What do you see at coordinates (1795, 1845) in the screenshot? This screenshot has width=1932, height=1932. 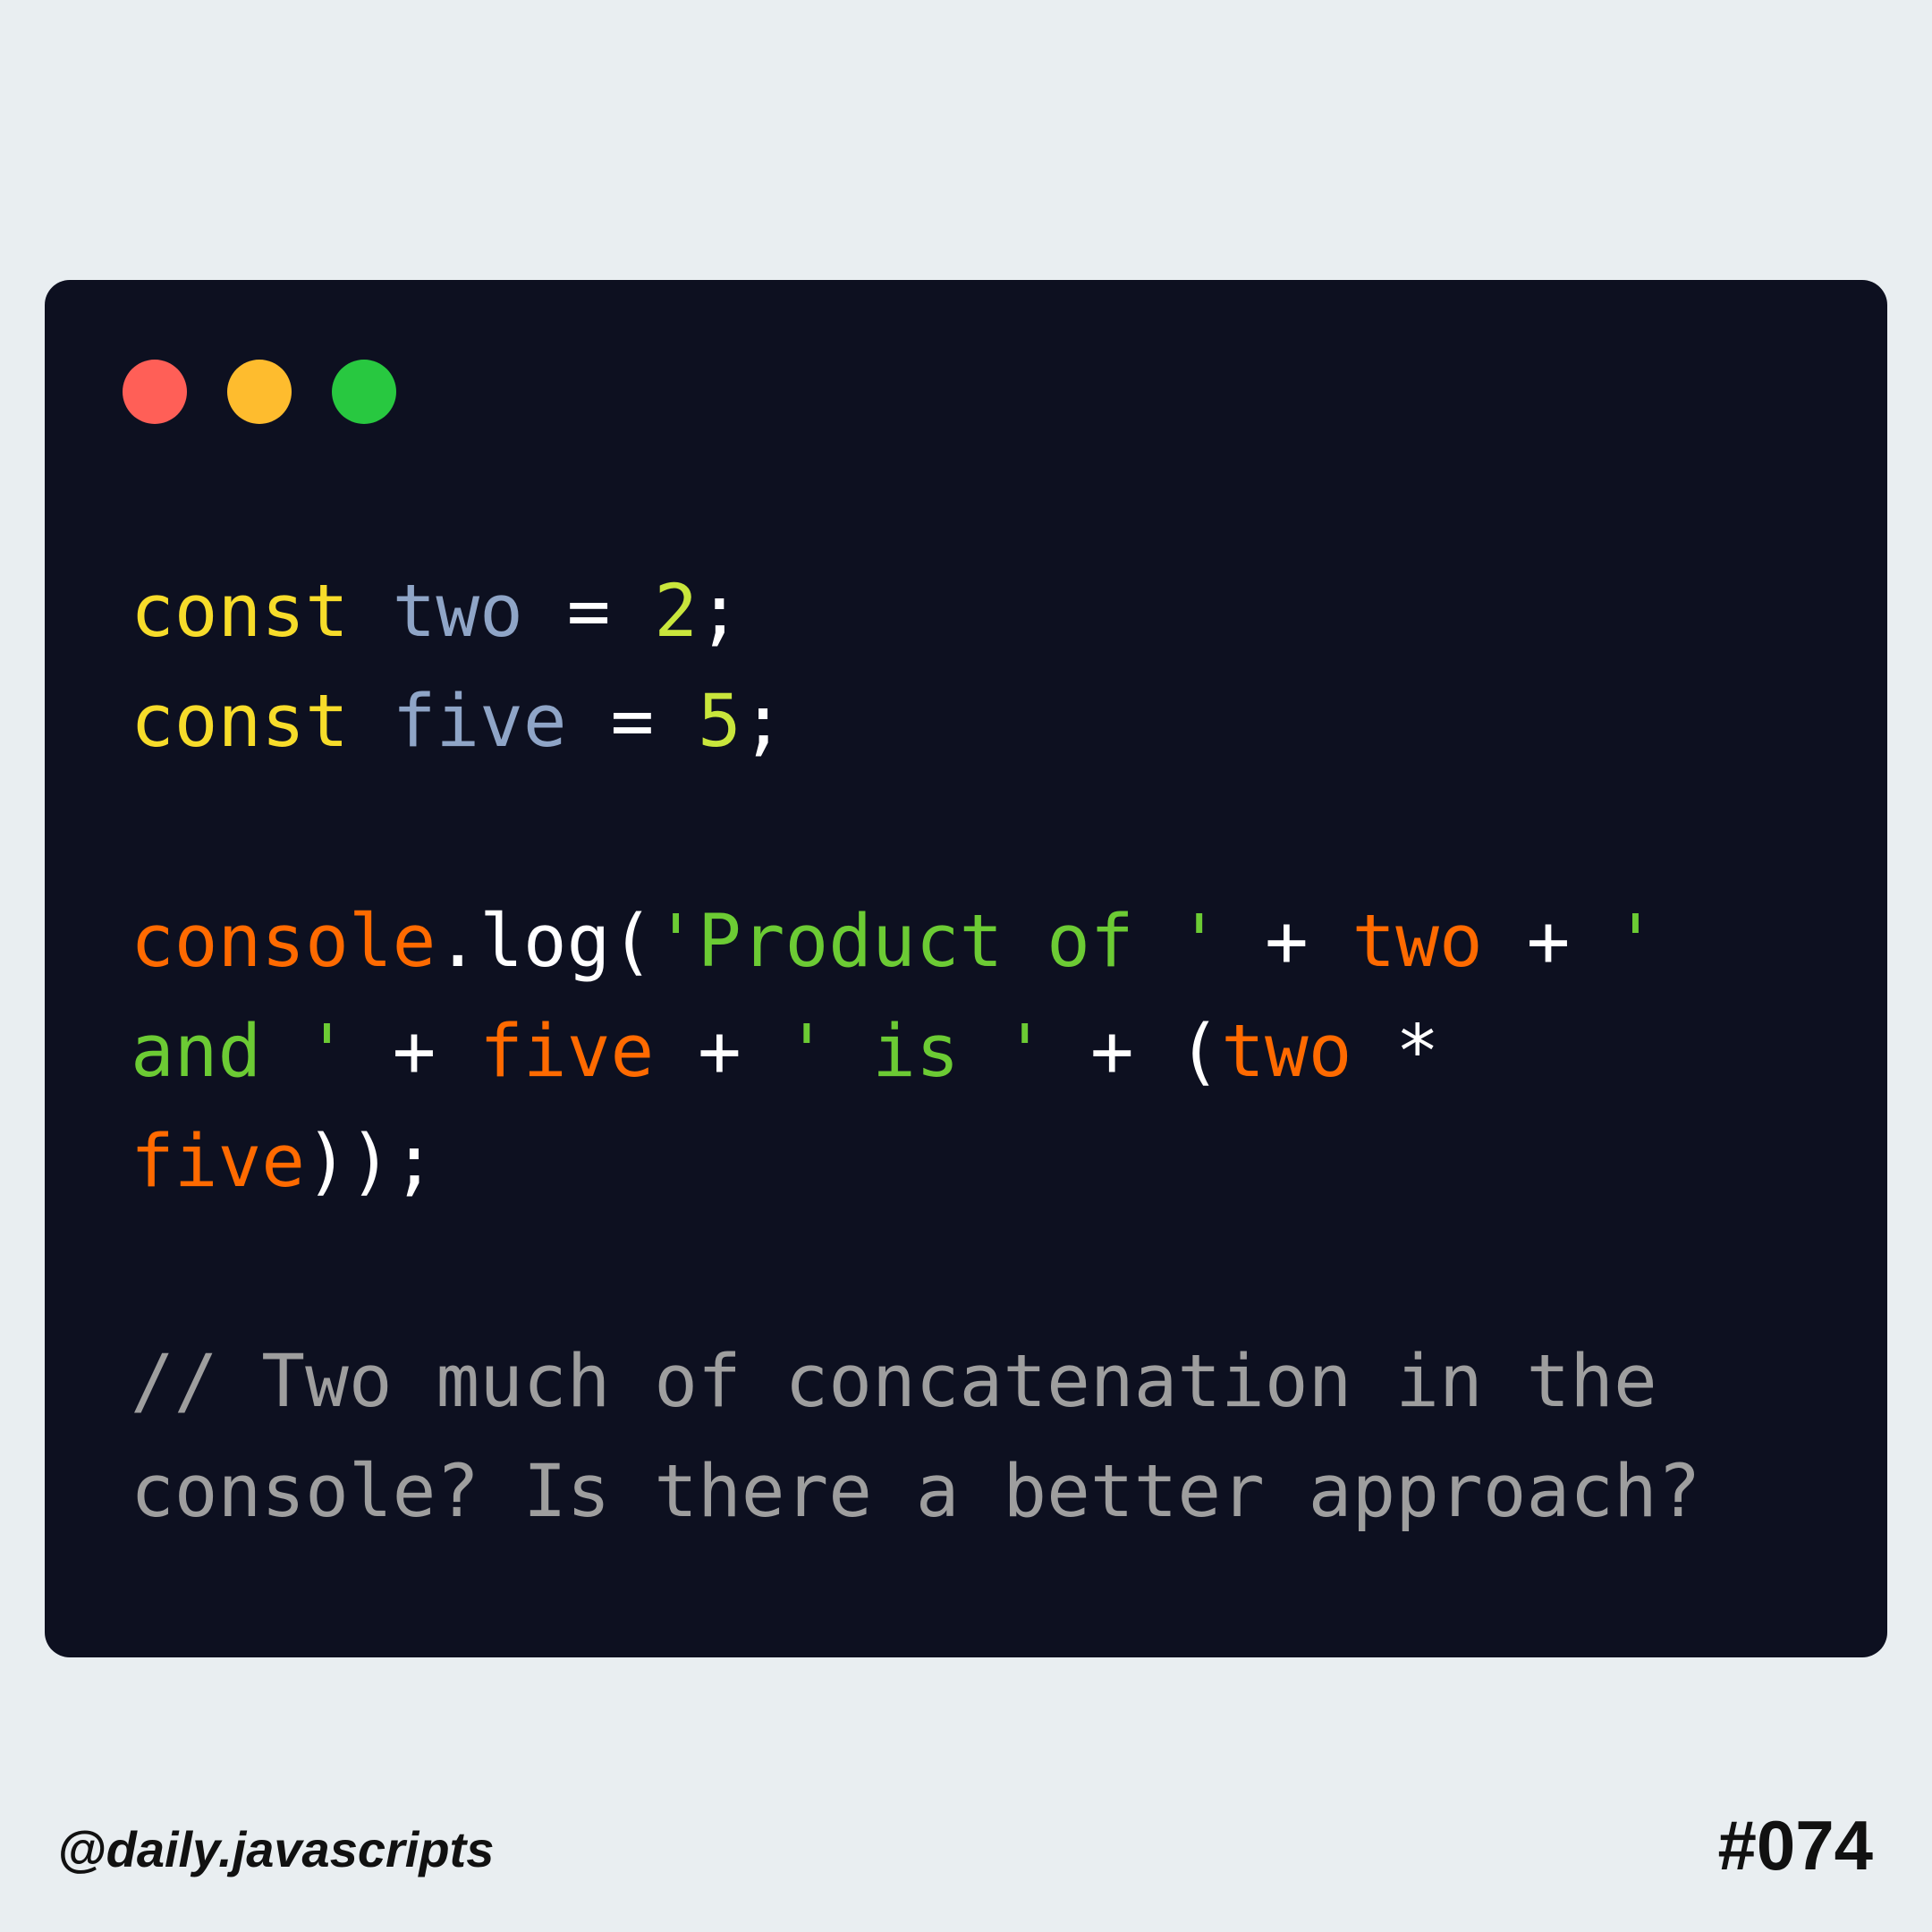 I see `post-number: #074` at bounding box center [1795, 1845].